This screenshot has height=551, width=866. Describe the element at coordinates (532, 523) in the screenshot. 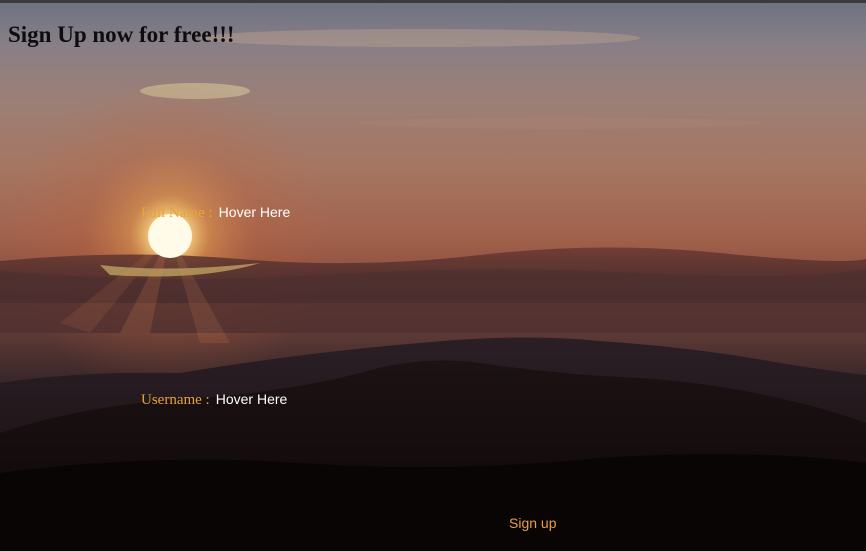

I see `sign-up-button: Sign up` at that location.